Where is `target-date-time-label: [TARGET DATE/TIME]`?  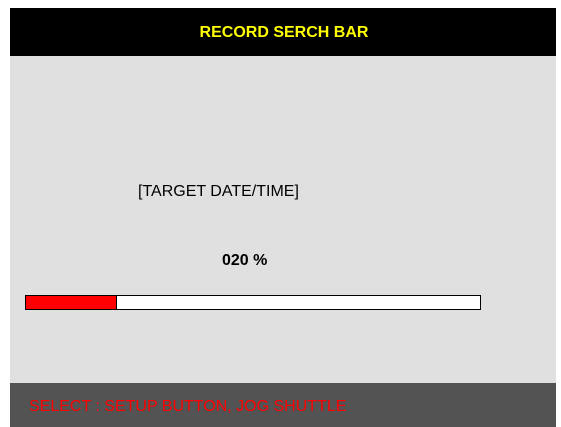
target-date-time-label: [TARGET DATE/TIME] is located at coordinates (218, 191).